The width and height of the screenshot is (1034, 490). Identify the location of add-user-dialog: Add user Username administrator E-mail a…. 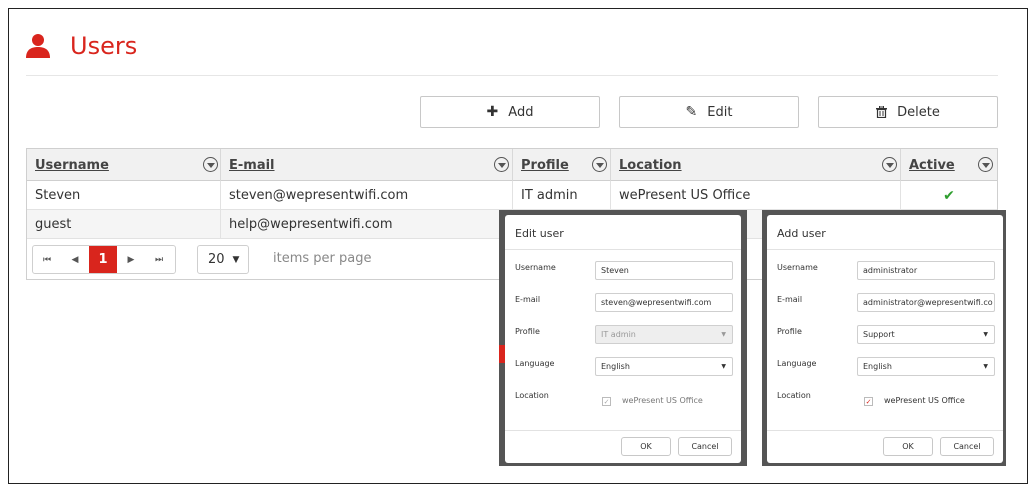
(885, 339).